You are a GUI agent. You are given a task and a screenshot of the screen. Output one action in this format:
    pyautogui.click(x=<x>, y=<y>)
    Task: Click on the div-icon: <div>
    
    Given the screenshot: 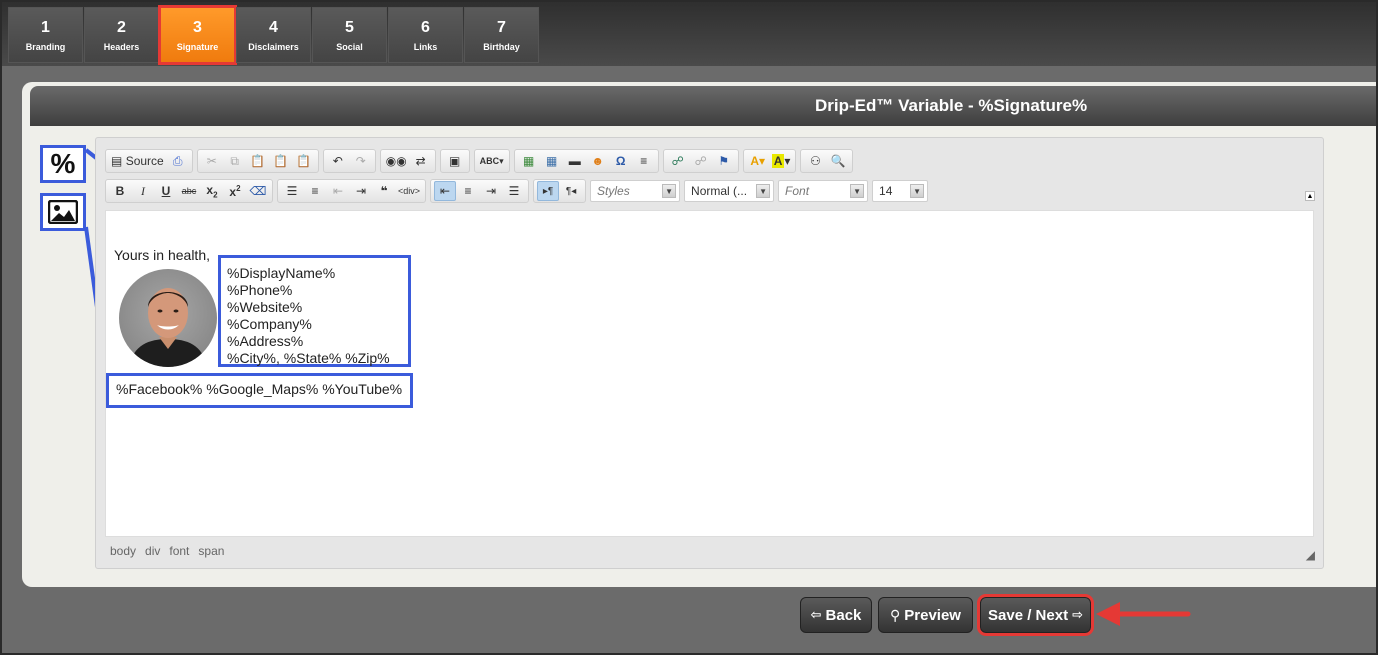 What is the action you would take?
    pyautogui.click(x=409, y=191)
    